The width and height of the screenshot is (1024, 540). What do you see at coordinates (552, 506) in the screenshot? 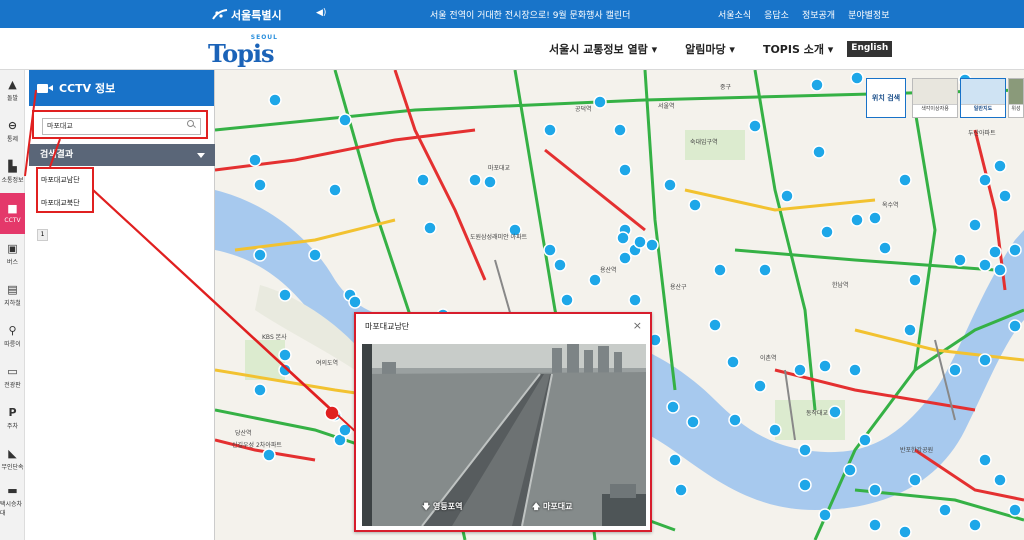
I see `direction-right-label: 🡅 마포대교` at bounding box center [552, 506].